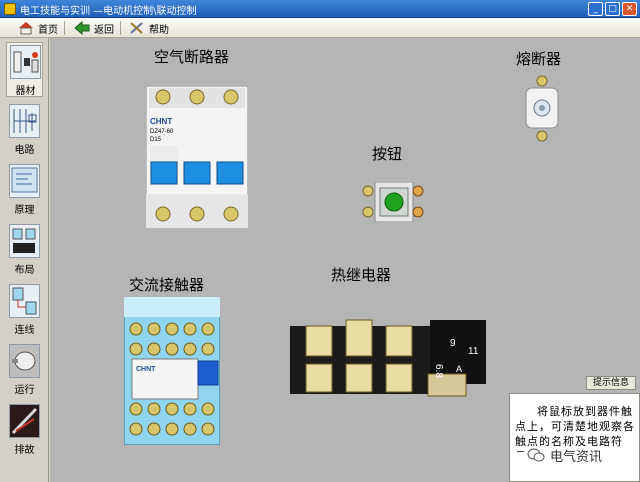  I want to click on minimize-button: _, so click(595, 9).